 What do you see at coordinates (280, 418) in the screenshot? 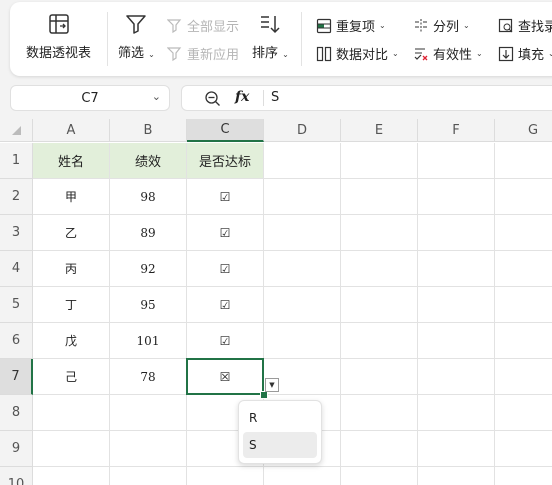
I see `dropdown-option-r: R` at bounding box center [280, 418].